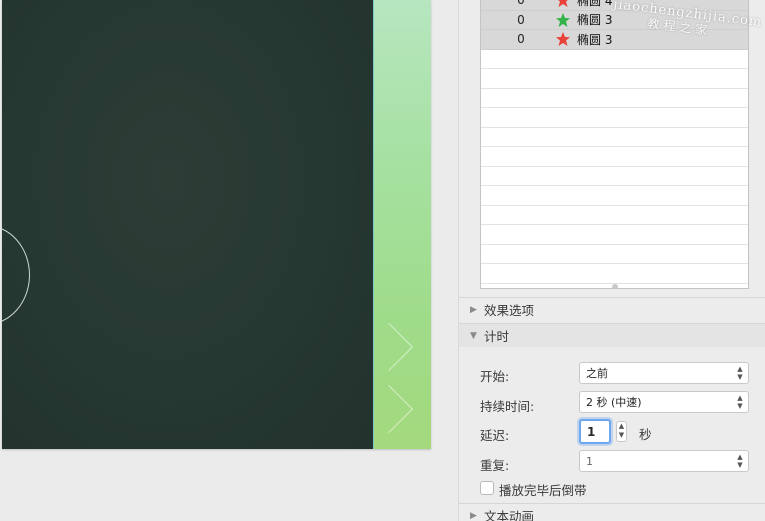 Image resolution: width=765 pixels, height=521 pixels. I want to click on start-select: 之前 ▲ ▼, so click(664, 373).